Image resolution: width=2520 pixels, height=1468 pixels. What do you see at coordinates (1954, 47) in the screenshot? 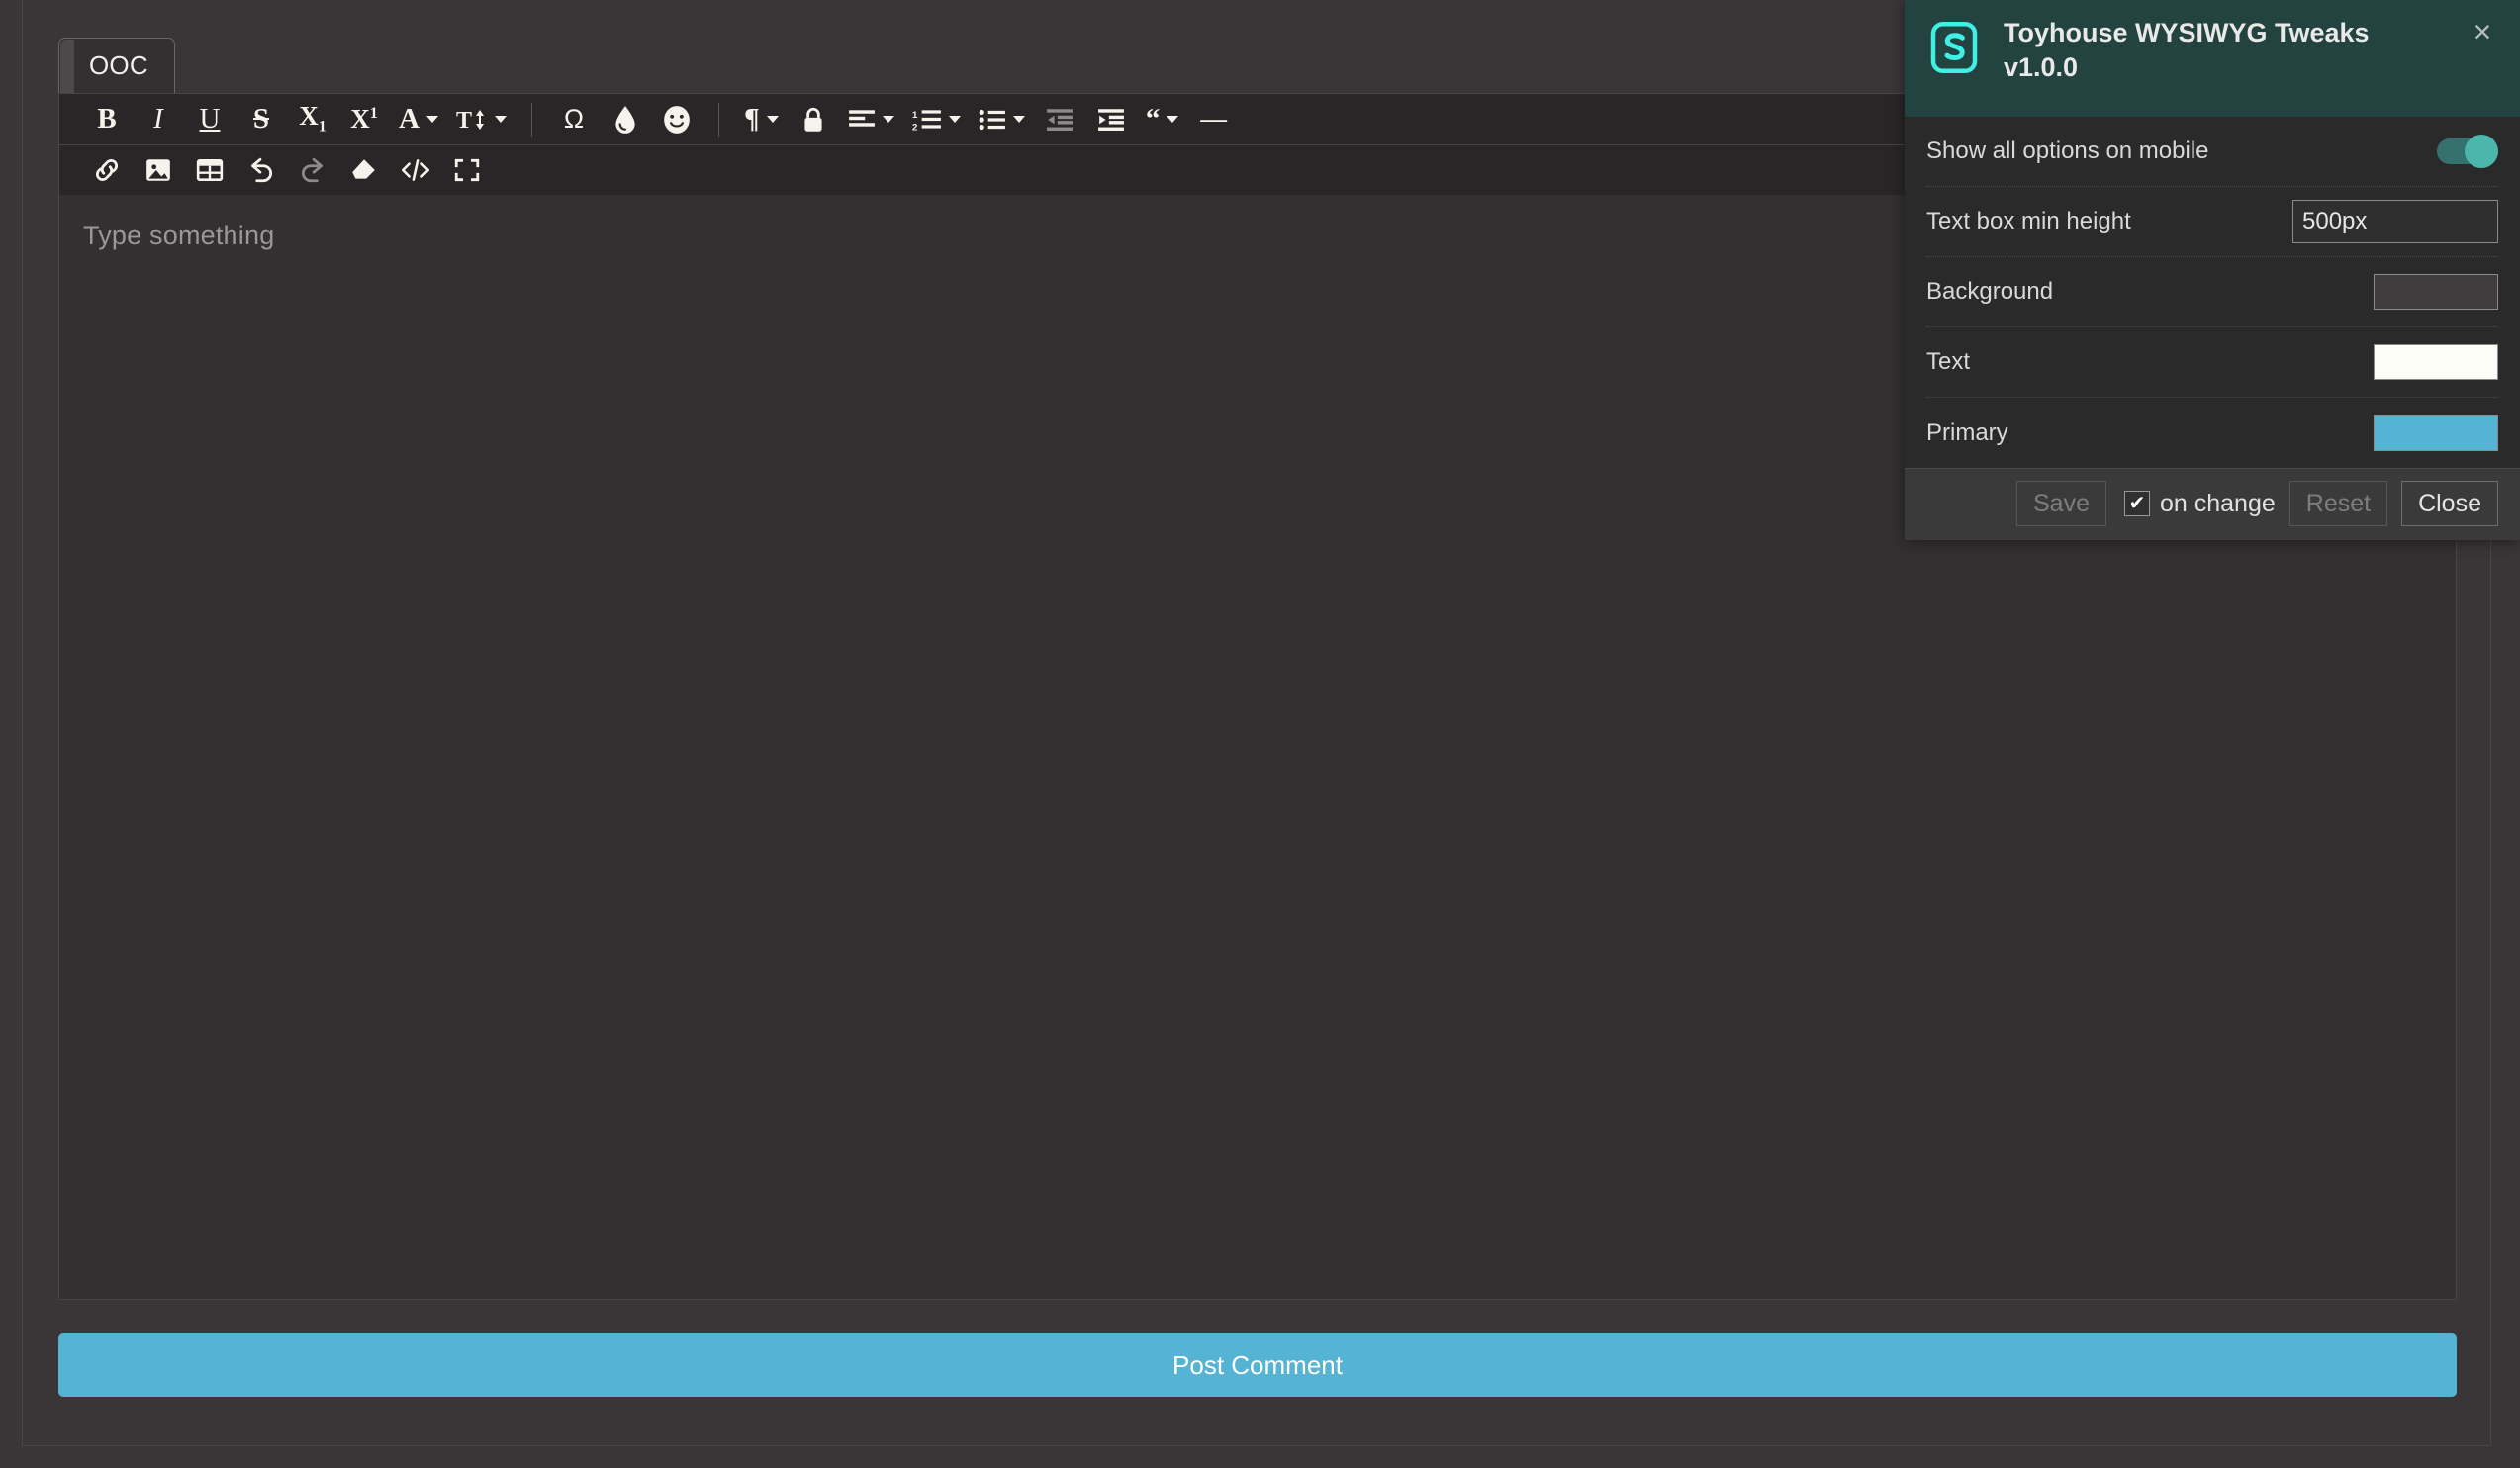
I see `stylus-s-logo-icon` at bounding box center [1954, 47].